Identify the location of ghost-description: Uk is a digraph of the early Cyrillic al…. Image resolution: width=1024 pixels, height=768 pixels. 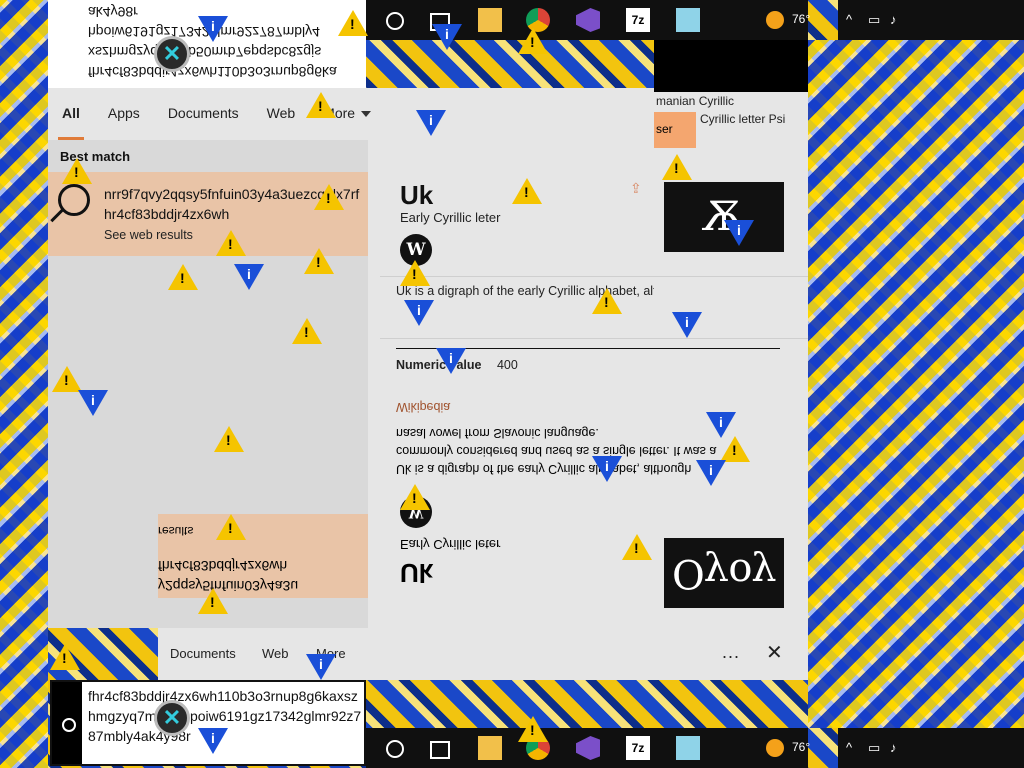
(556, 451).